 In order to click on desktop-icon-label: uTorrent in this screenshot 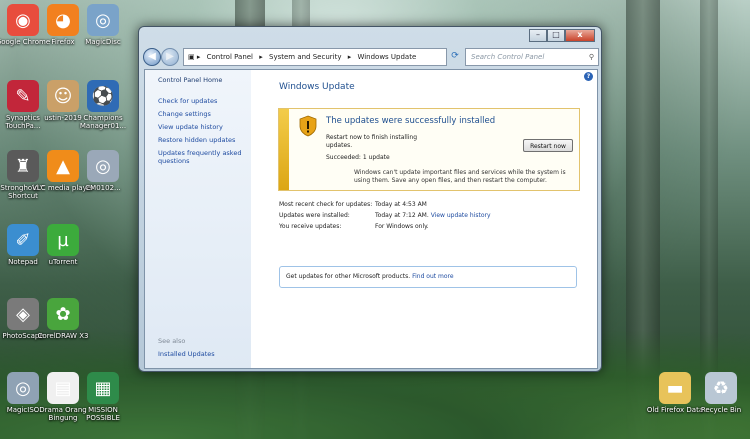, I will do `click(63, 262)`.